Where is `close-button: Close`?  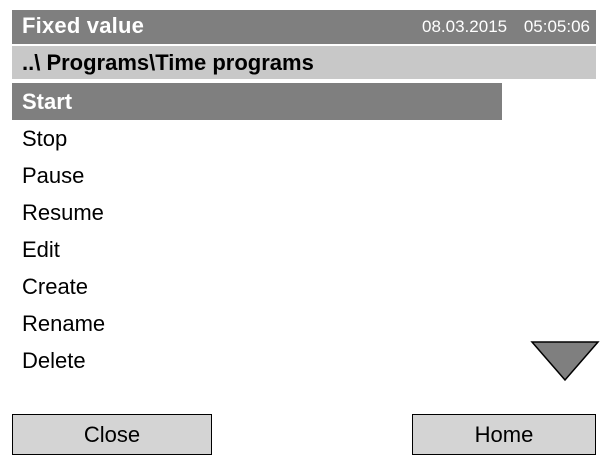 close-button: Close is located at coordinates (112, 434).